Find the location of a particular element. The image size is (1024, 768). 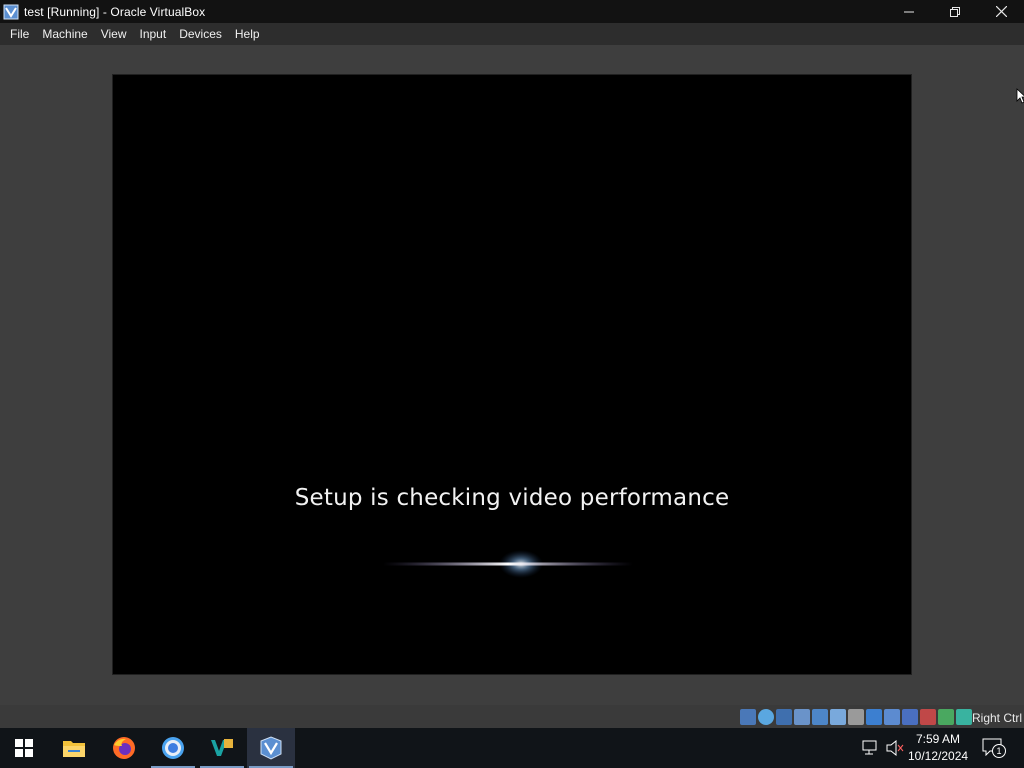

host-key-label: Right Ctrl is located at coordinates (996, 718).